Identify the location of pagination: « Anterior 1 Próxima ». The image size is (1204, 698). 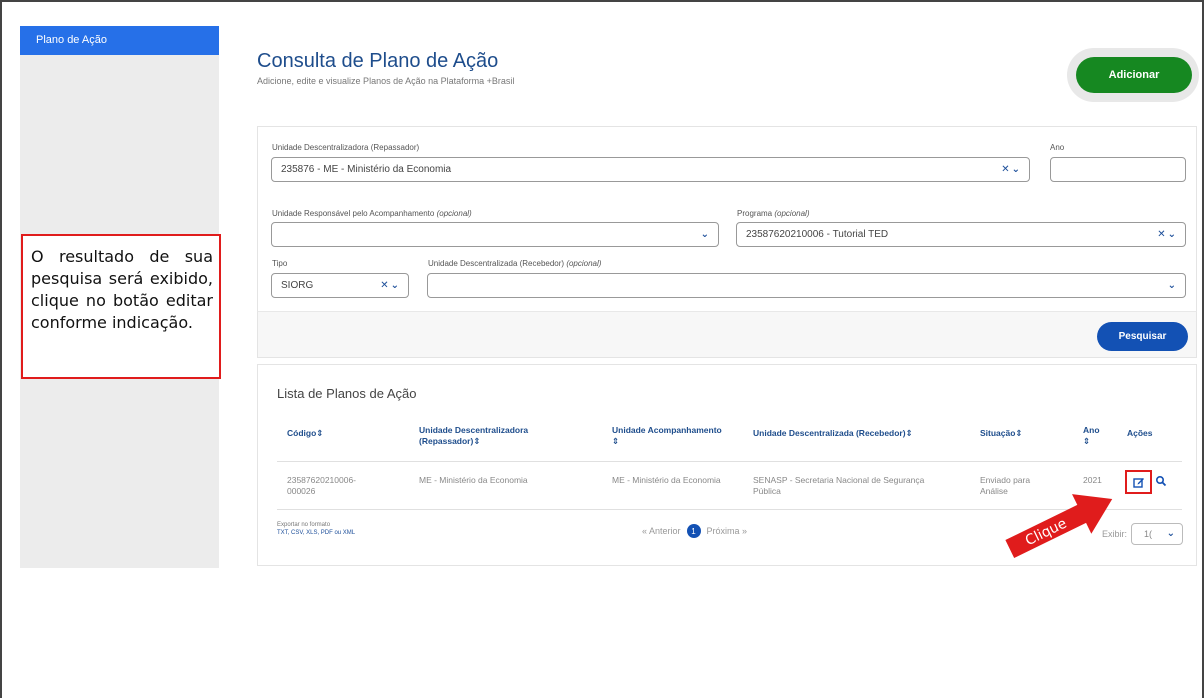
(694, 531).